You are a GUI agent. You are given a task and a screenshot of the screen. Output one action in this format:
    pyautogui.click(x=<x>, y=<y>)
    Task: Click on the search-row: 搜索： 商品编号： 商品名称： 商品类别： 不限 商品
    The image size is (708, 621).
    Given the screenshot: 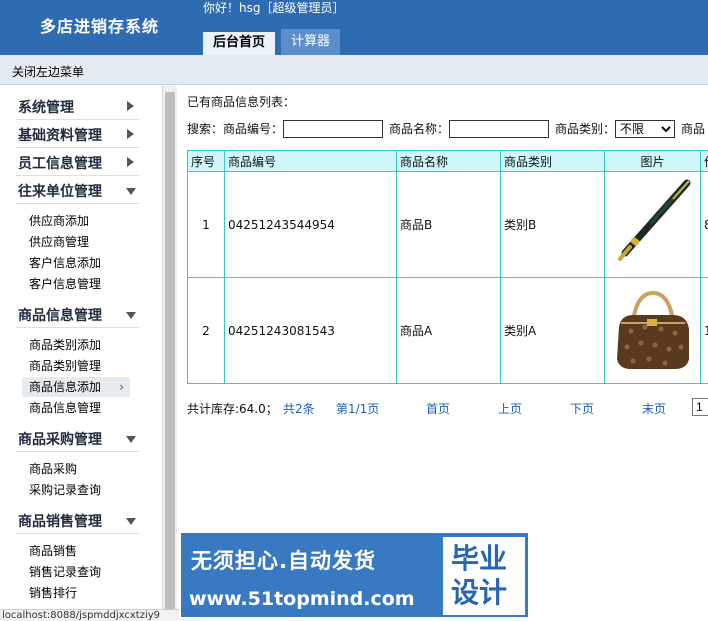 What is the action you would take?
    pyautogui.click(x=447, y=130)
    